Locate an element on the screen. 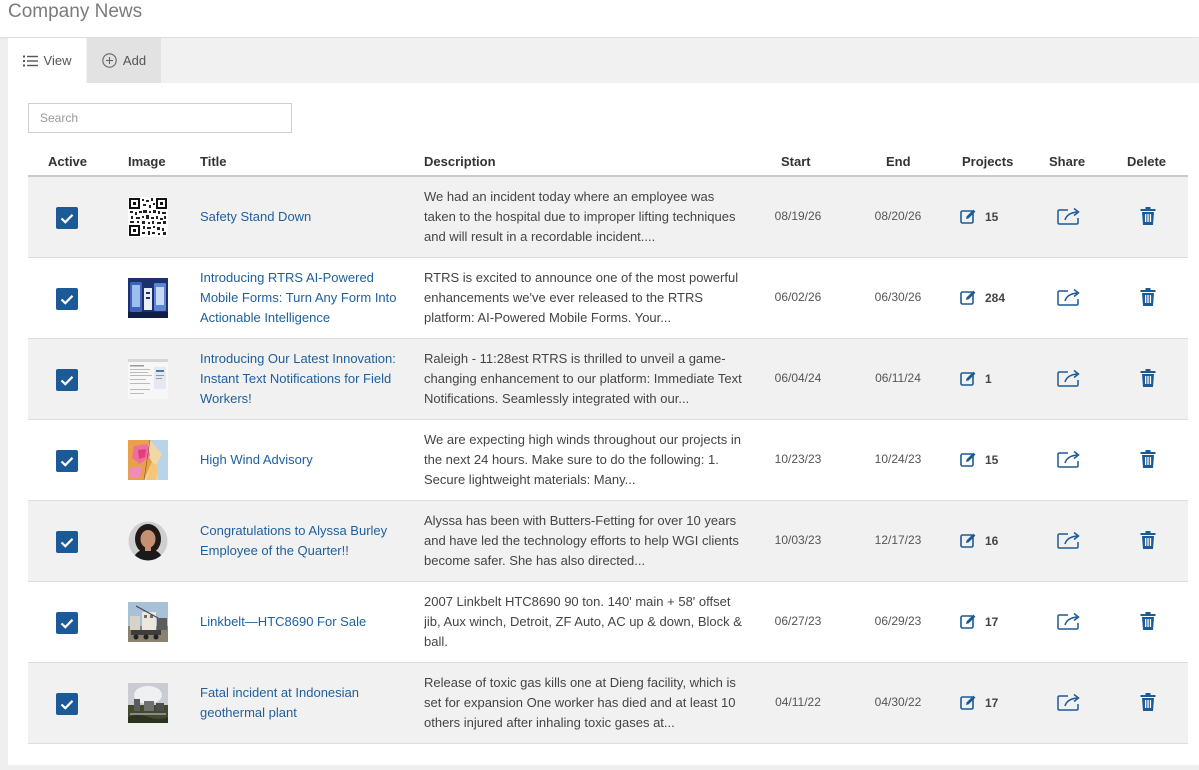 This screenshot has width=1199, height=770. tab-add-label: Add is located at coordinates (134, 60).